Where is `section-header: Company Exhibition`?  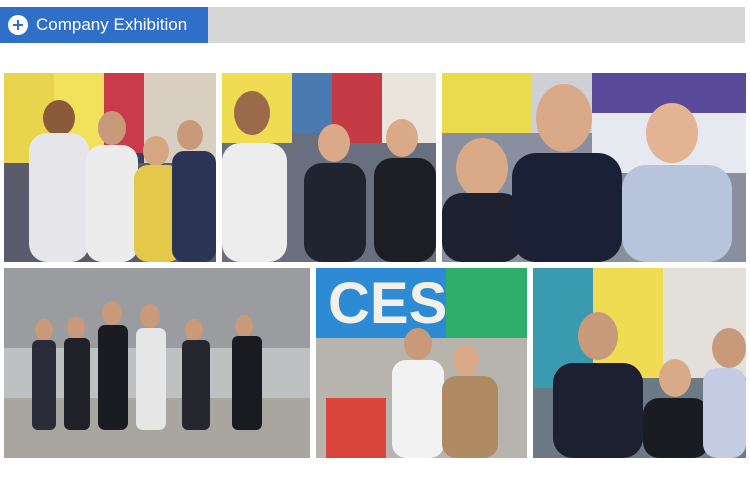 section-header: Company Exhibition is located at coordinates (372, 25).